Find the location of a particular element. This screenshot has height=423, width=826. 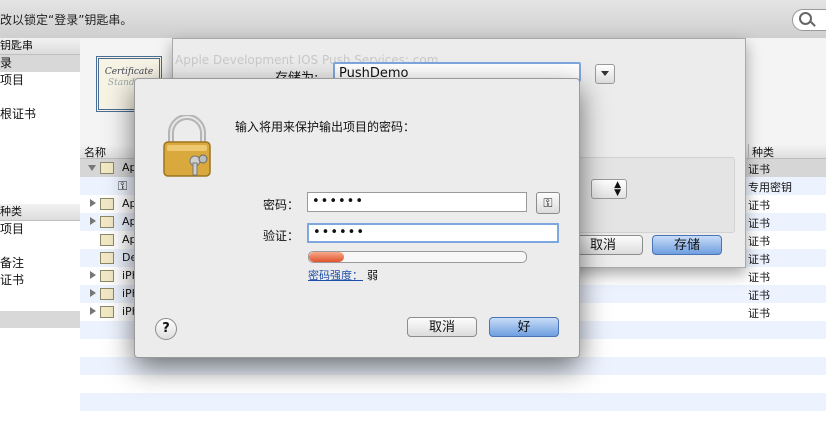

help-button: ? is located at coordinates (166, 329).